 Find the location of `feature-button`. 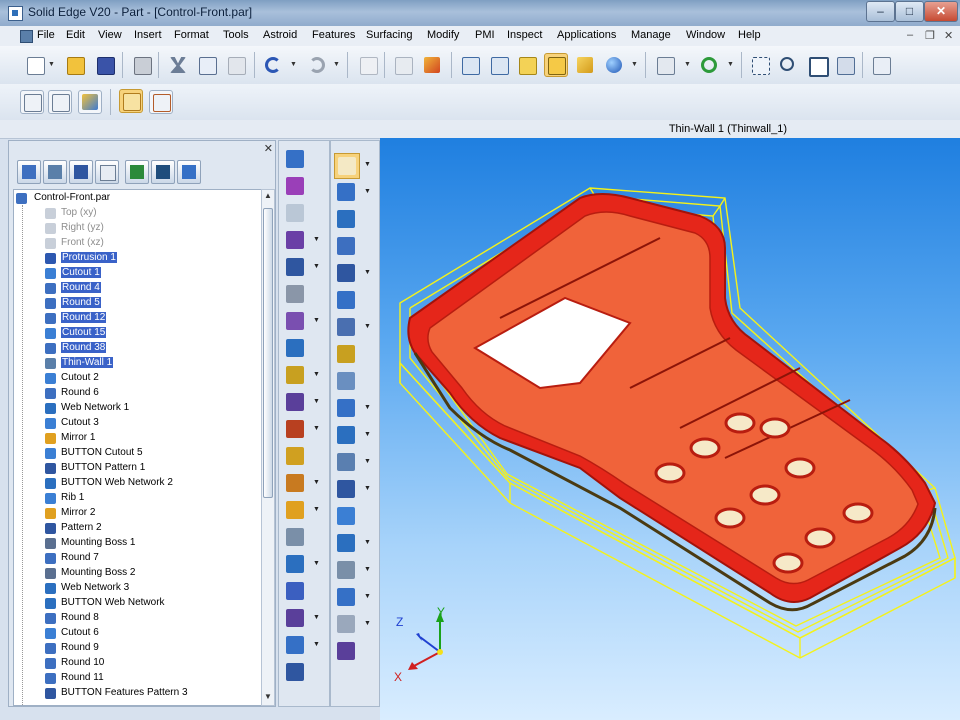

feature-button is located at coordinates (432, 65).